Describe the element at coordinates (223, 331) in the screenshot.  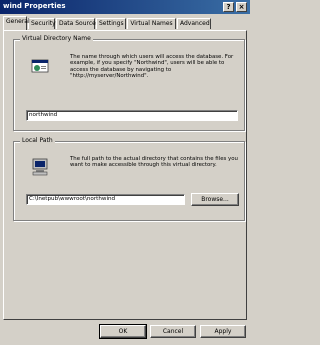
I see `apply-button: Apply` at that location.